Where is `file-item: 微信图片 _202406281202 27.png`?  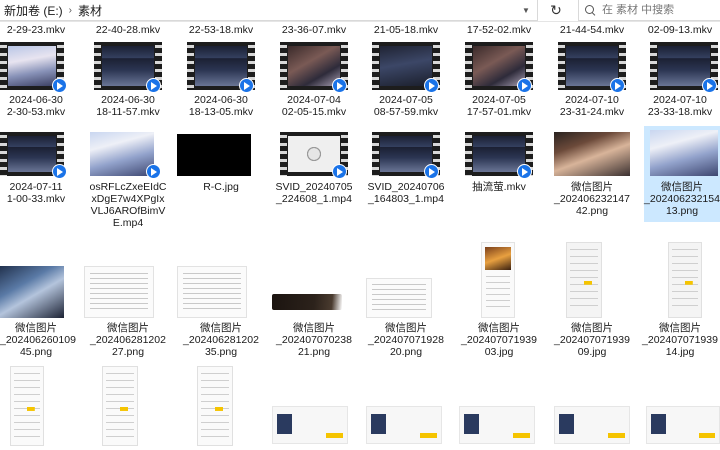 file-item: 微信图片 _202406281202 27.png is located at coordinates (128, 312).